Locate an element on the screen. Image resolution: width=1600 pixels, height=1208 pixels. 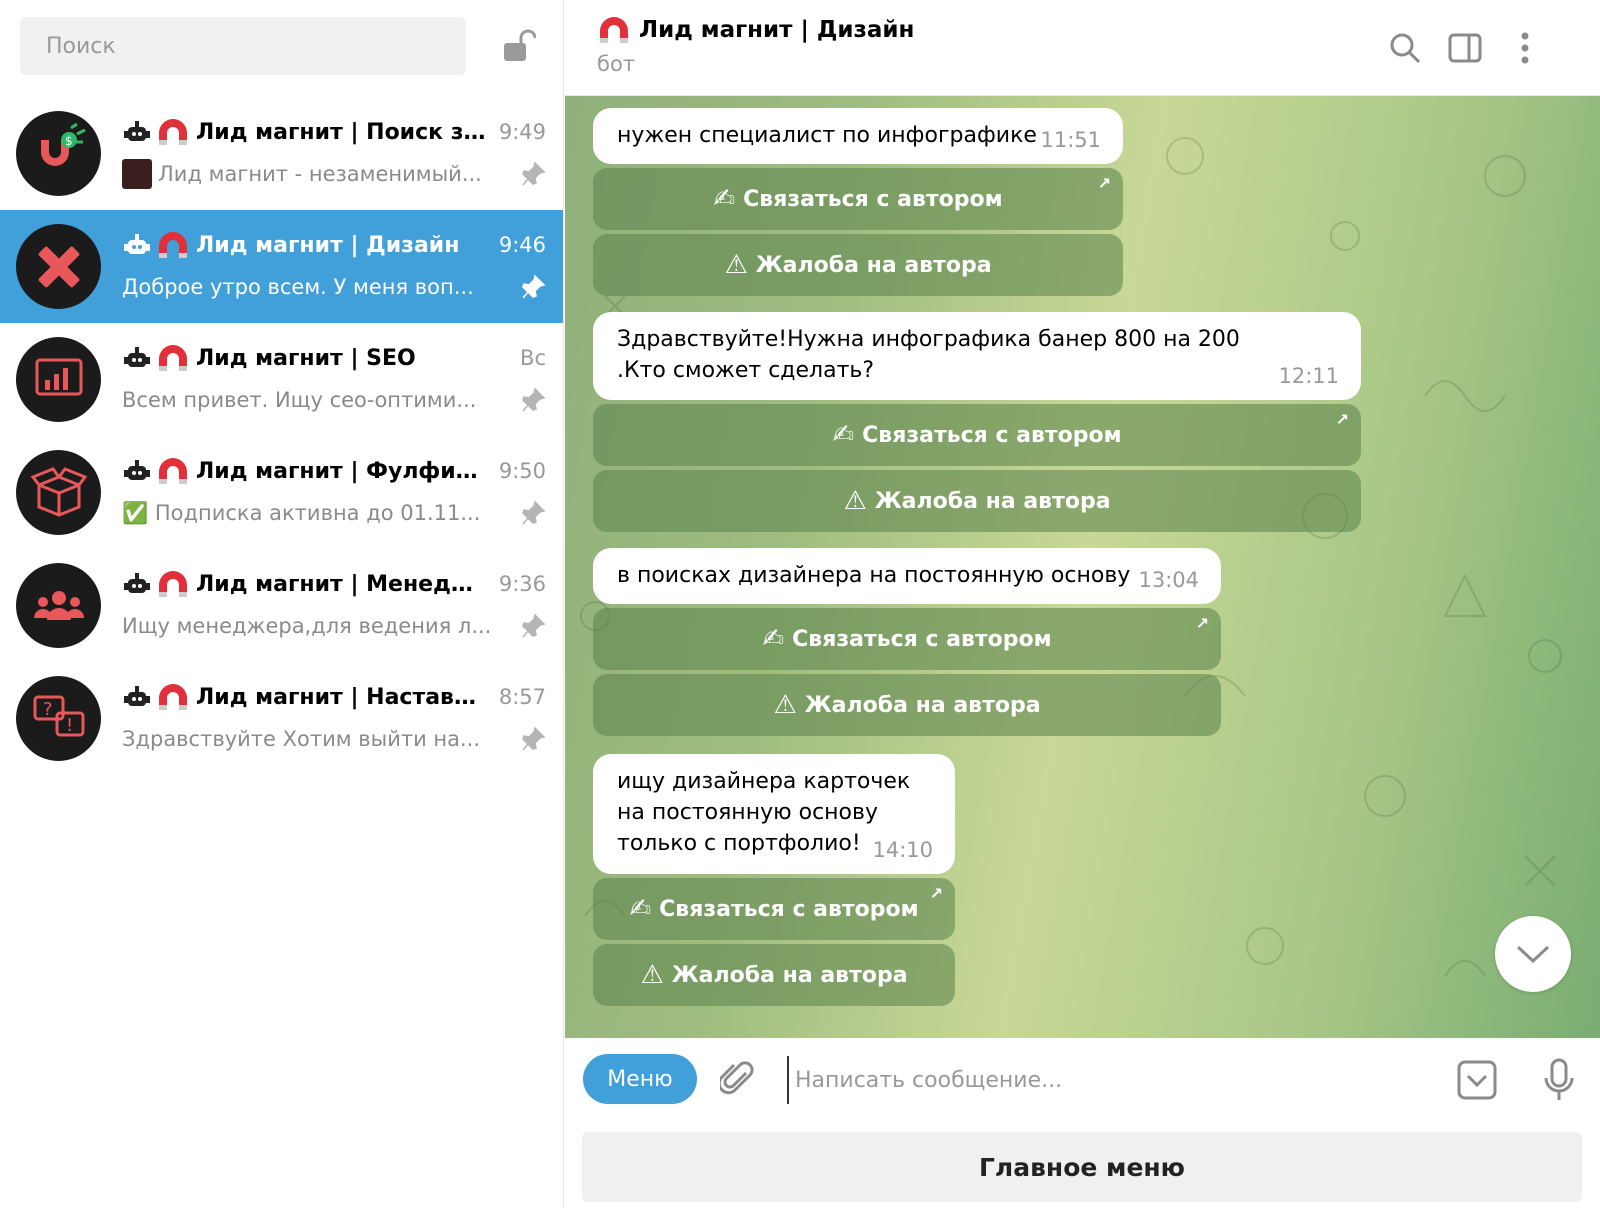
question-chat-icon: ? ! is located at coordinates (58, 718).